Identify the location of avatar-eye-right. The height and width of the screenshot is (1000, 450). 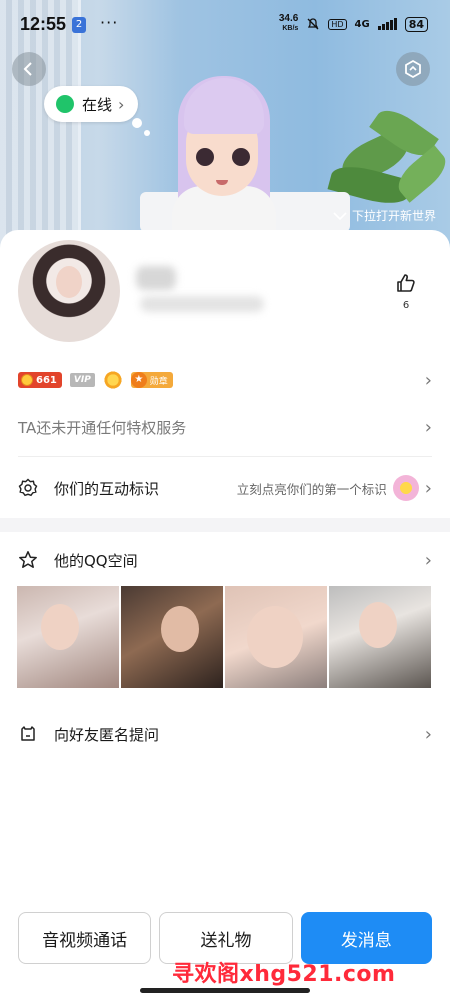
(241, 157).